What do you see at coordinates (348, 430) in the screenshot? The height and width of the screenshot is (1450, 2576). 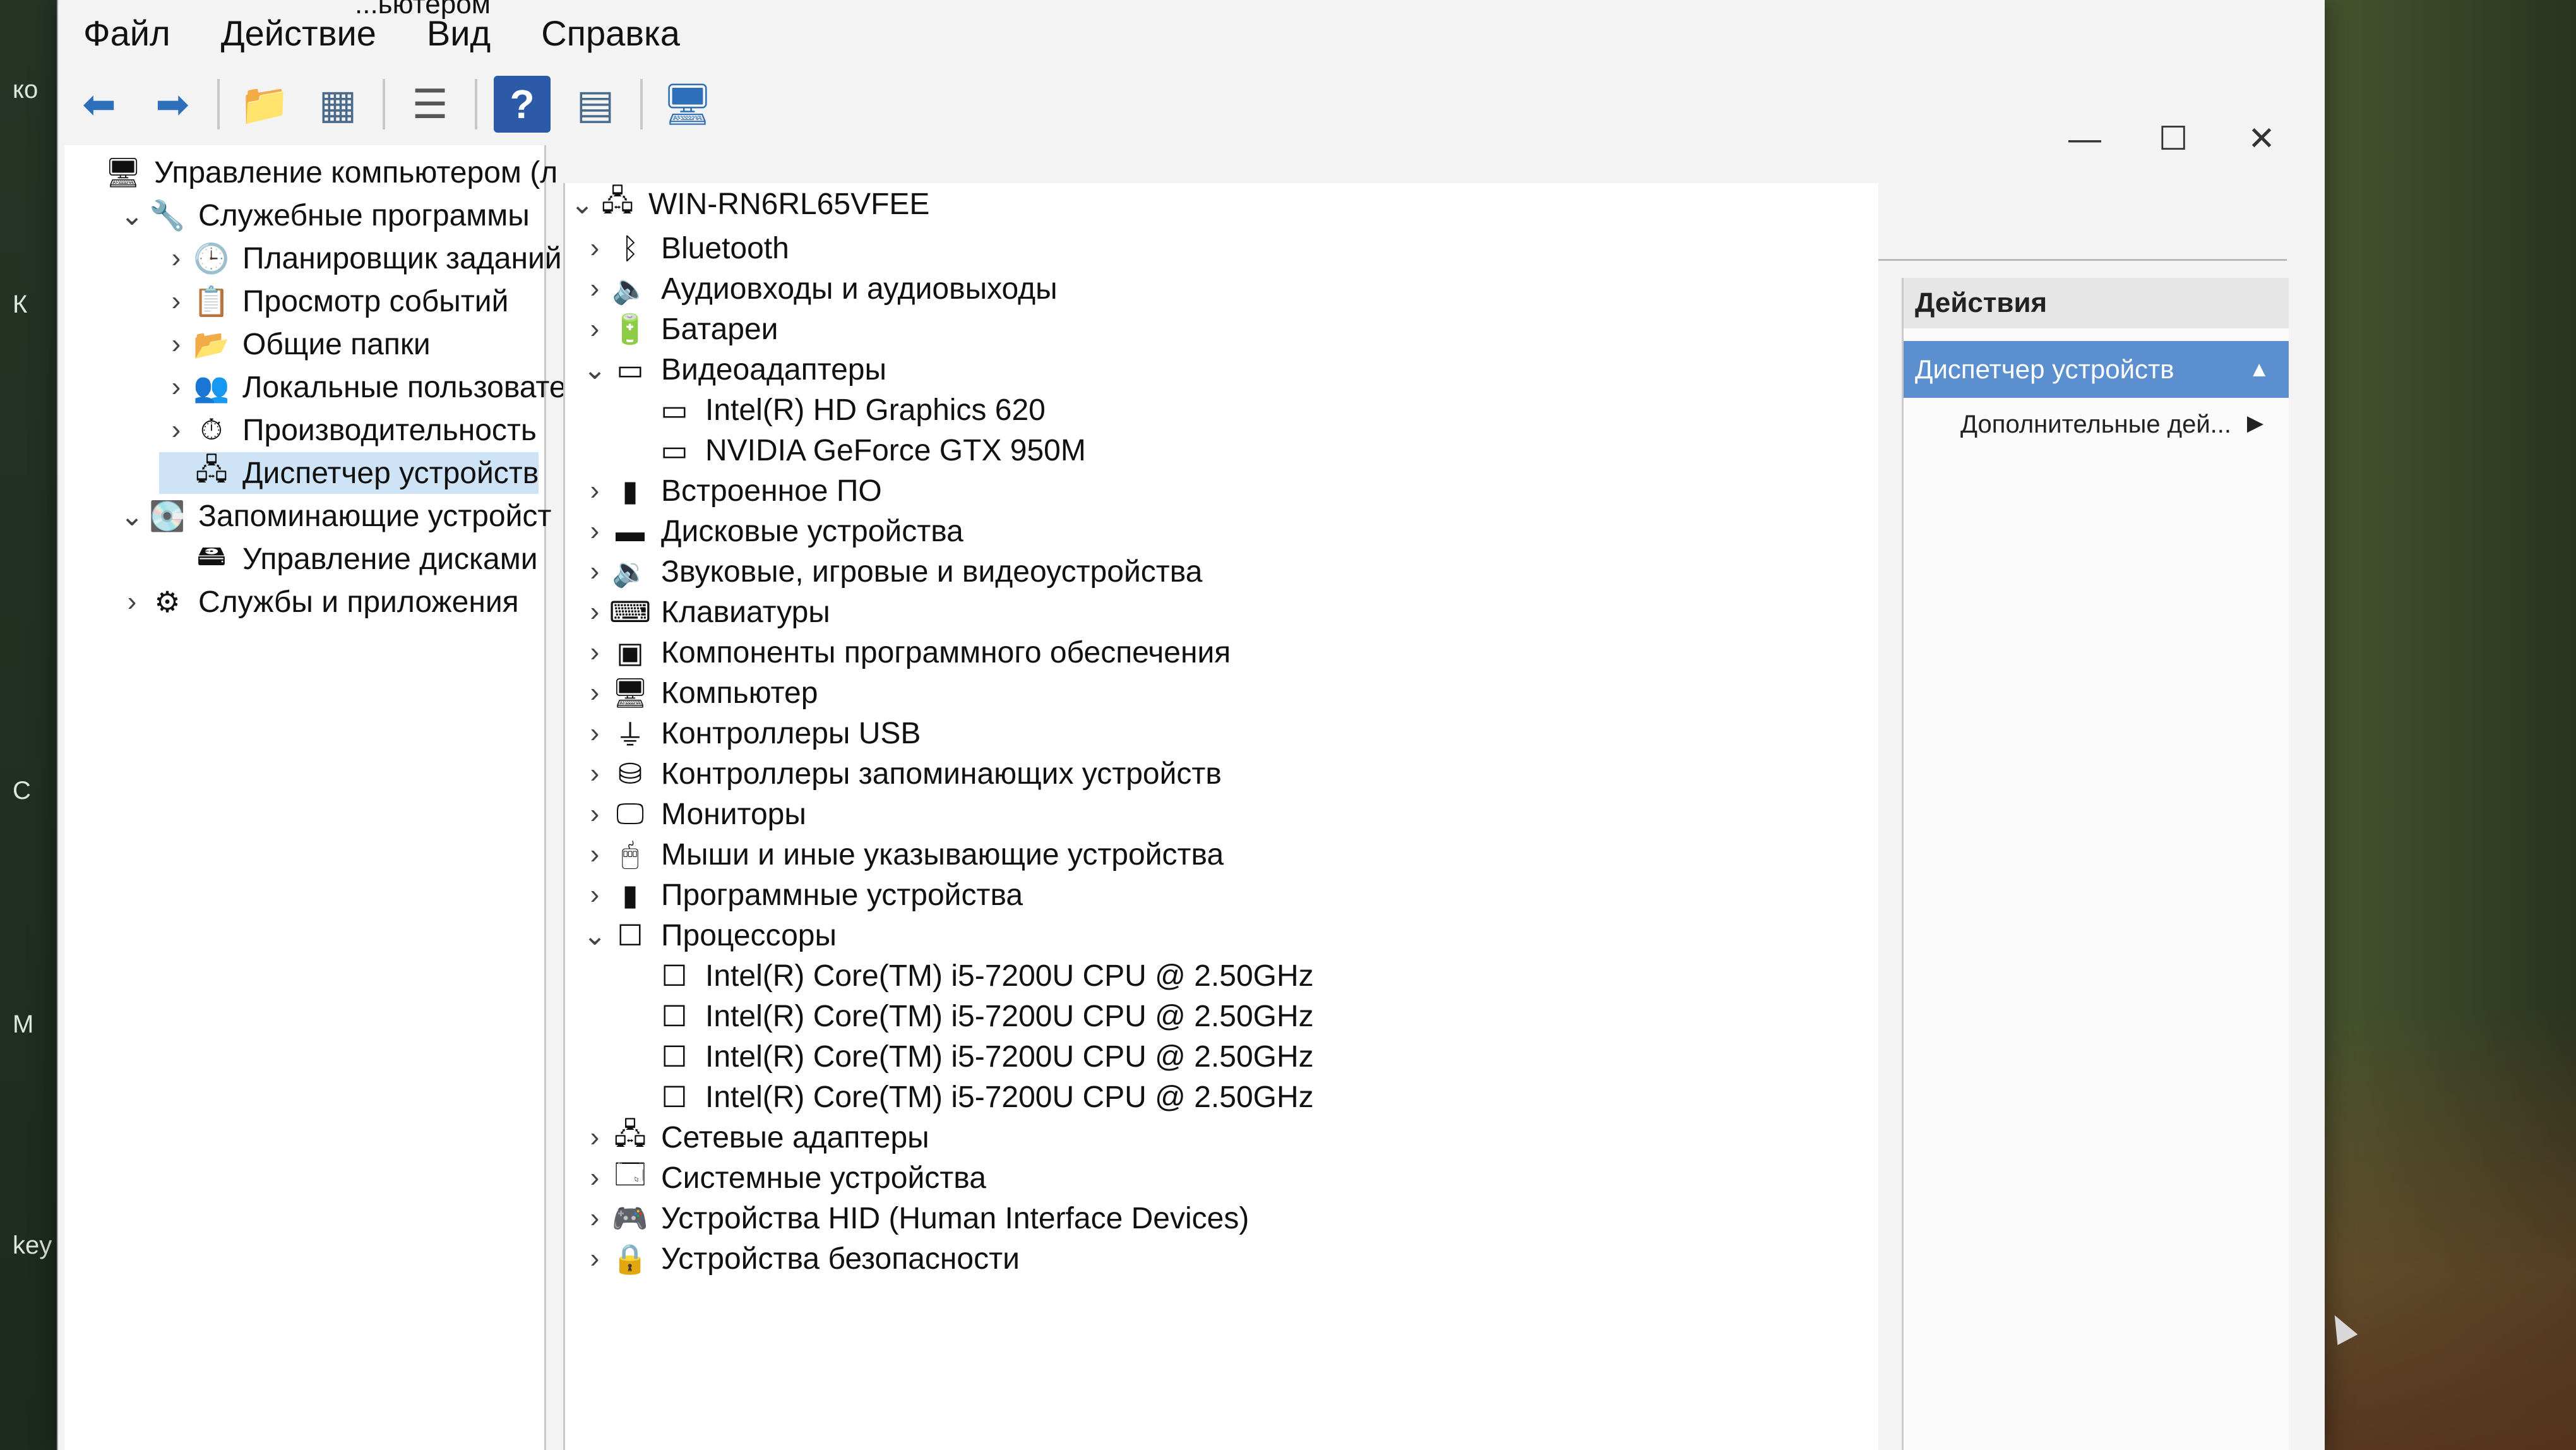 I see `tree-item: › ⏱ Производительность` at bounding box center [348, 430].